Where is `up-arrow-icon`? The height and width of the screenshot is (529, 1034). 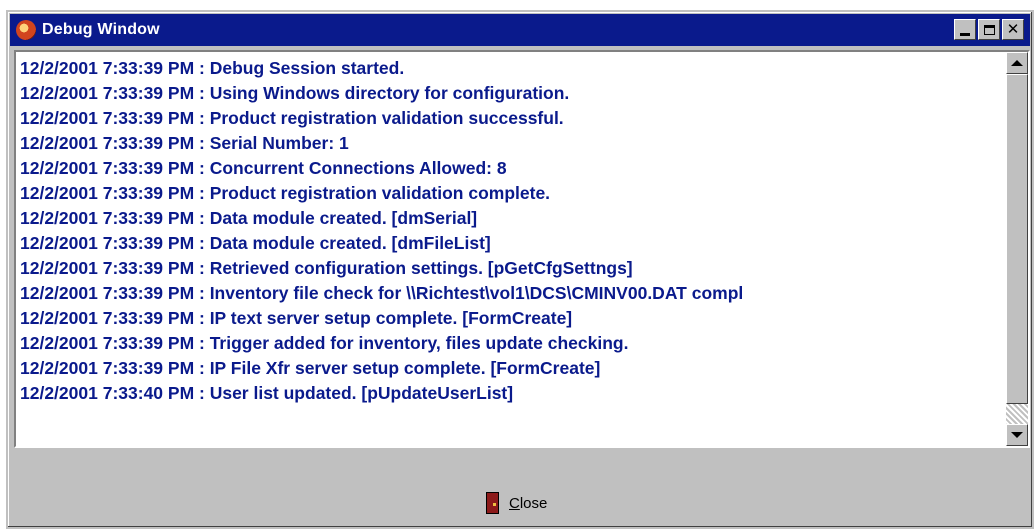
up-arrow-icon is located at coordinates (1017, 63).